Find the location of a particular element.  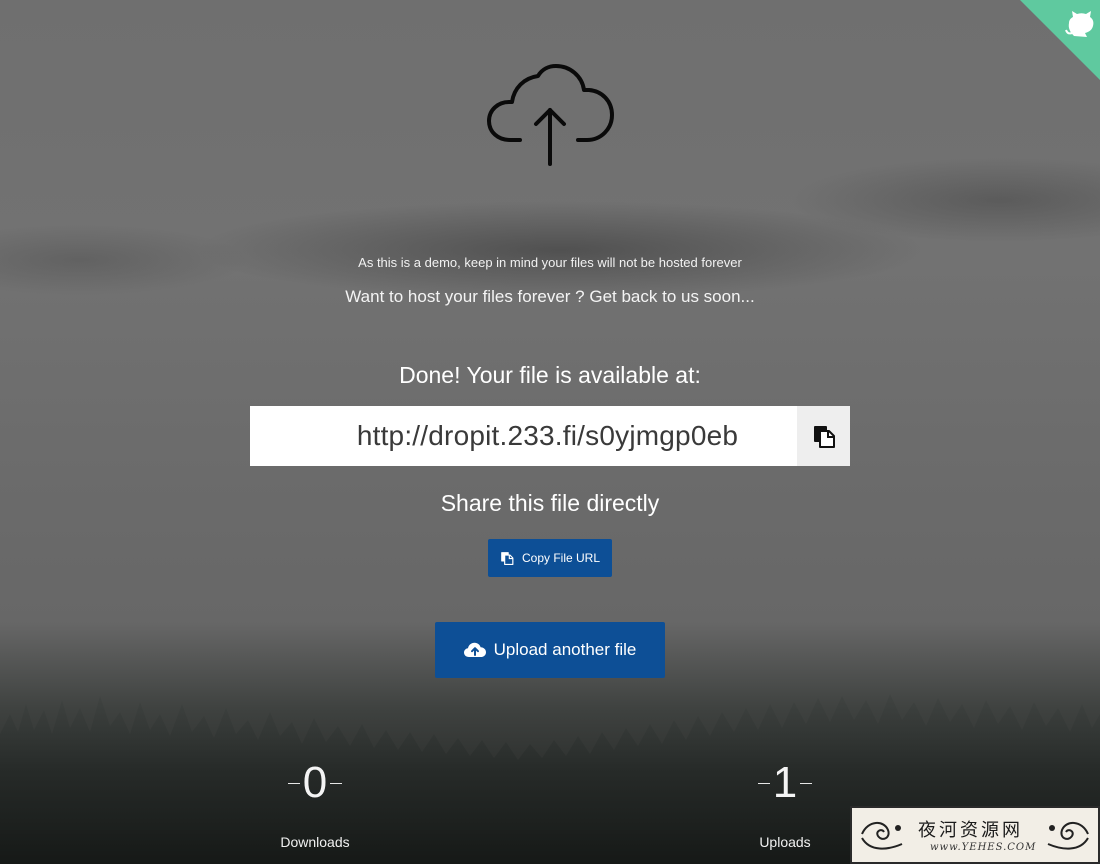

result-heading: Done! Your file is available at: is located at coordinates (550, 375).